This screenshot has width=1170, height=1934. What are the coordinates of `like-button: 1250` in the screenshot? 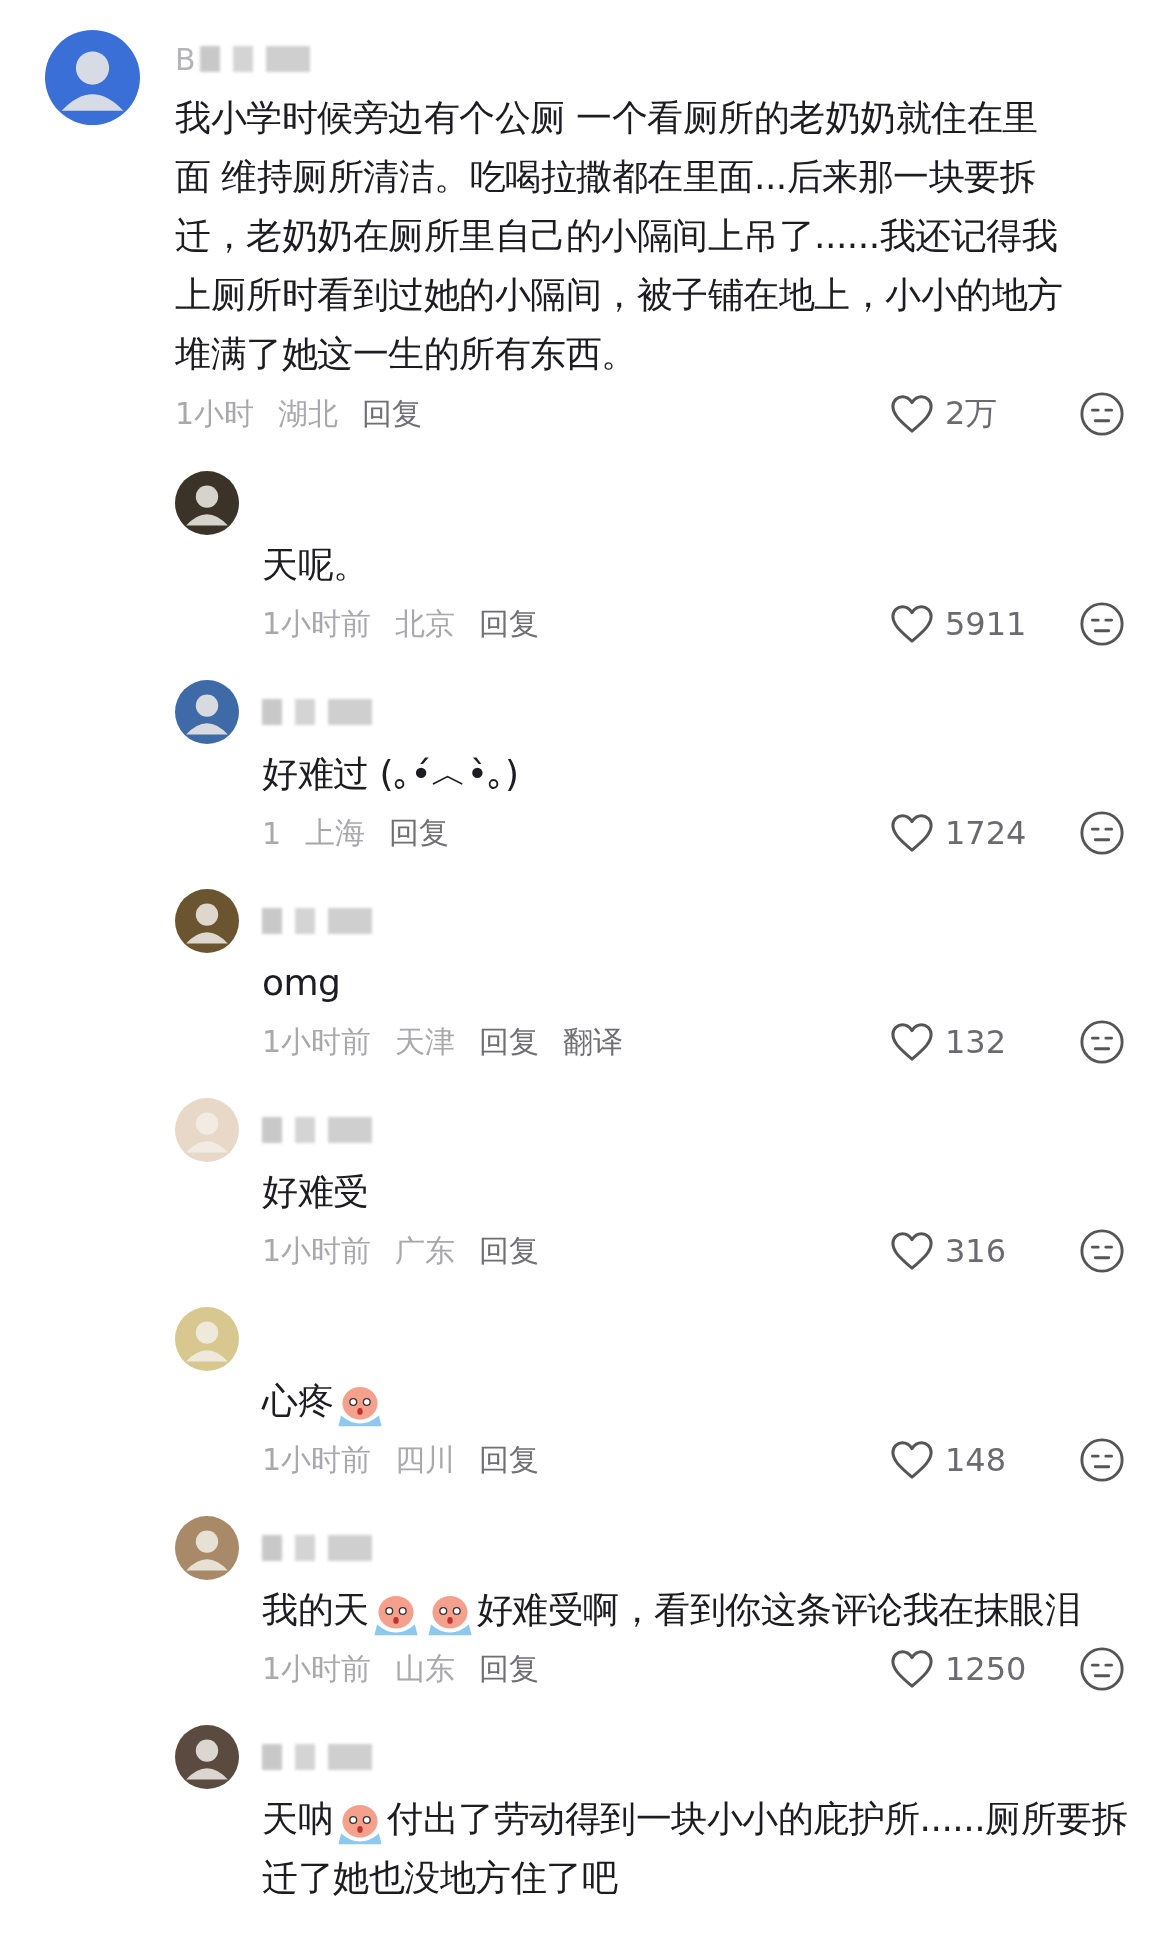 It's located at (964, 1669).